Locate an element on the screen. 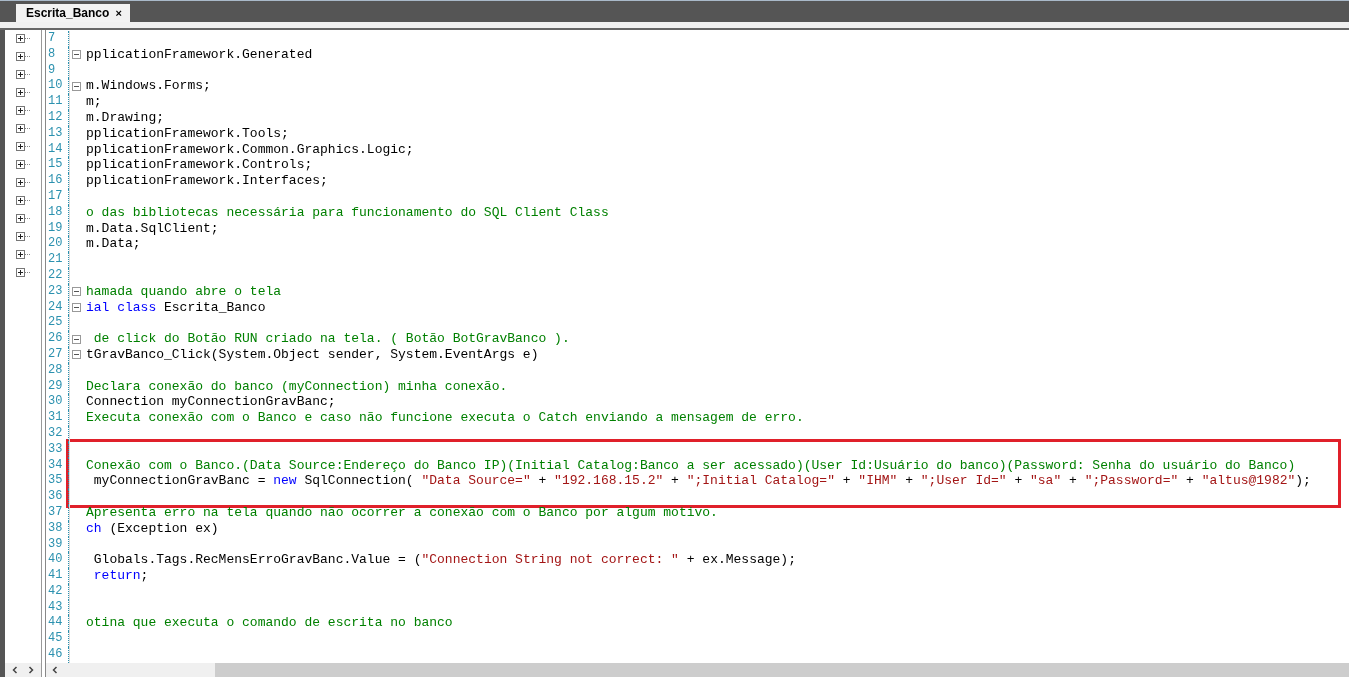 This screenshot has height=677, width=1349. code-line: tGravBanco_Click(System.Object sender, System.EventArgs e) is located at coordinates (312, 354).